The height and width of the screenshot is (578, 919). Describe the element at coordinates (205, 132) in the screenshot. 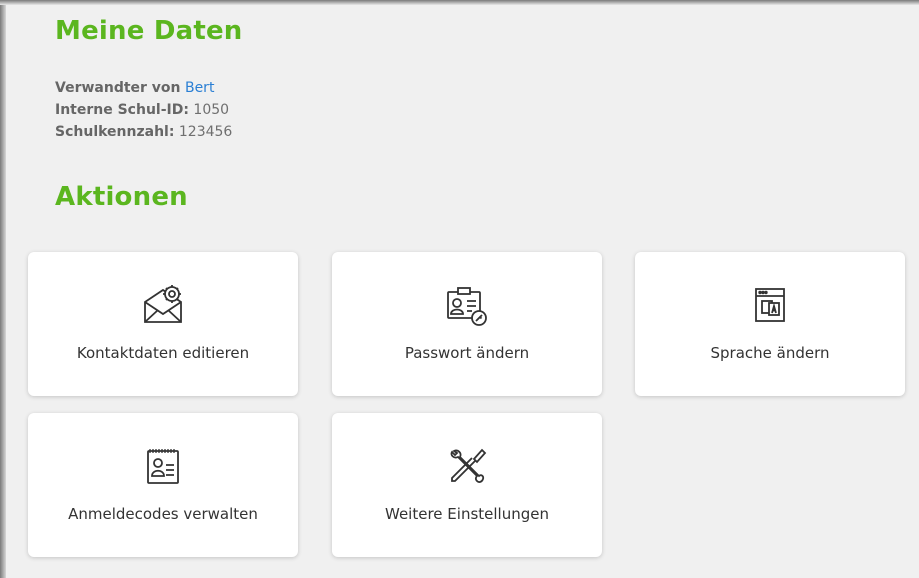

I see `school-number-value: 123456` at that location.